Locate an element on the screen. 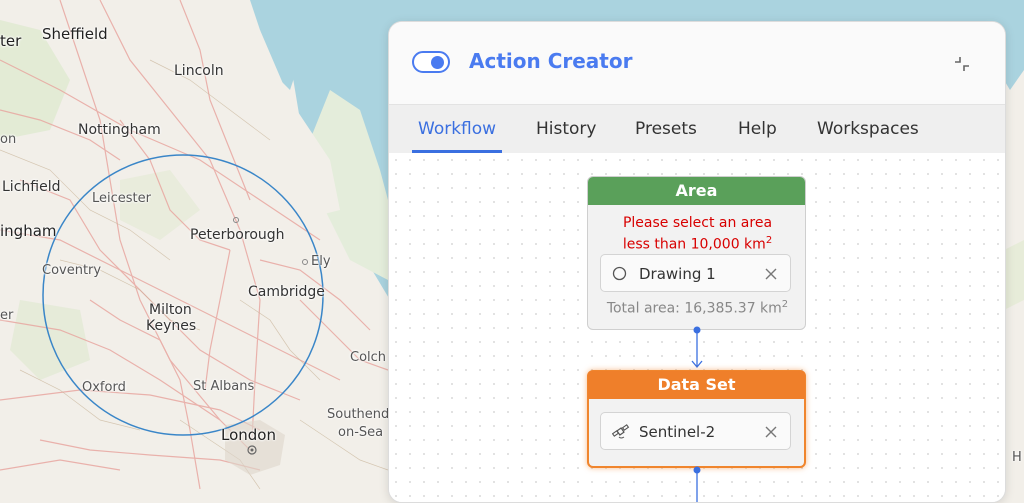 This screenshot has height=503, width=1024. circle-icon is located at coordinates (619, 275).